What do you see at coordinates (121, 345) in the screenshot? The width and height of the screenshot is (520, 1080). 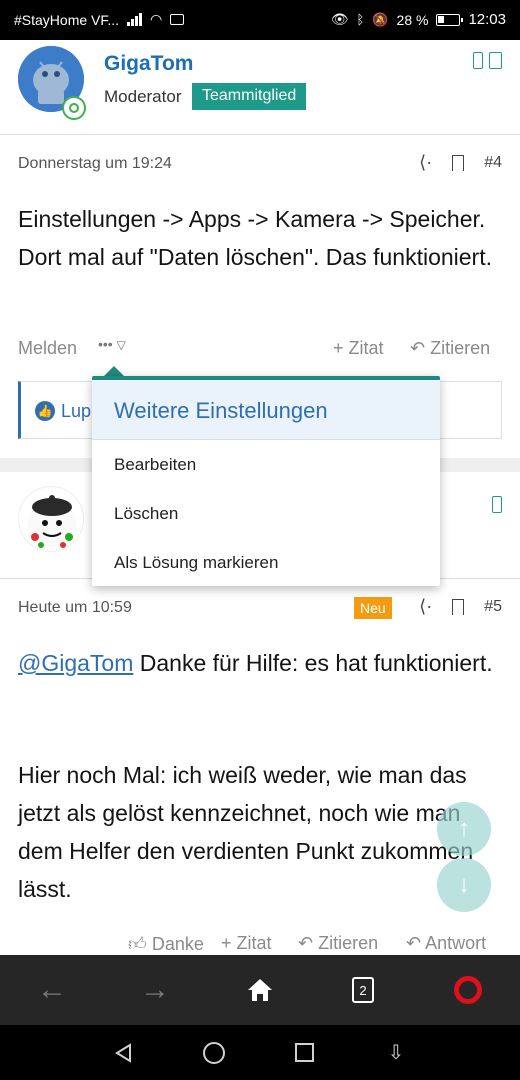 I see `chevron-down-icon: ▽` at bounding box center [121, 345].